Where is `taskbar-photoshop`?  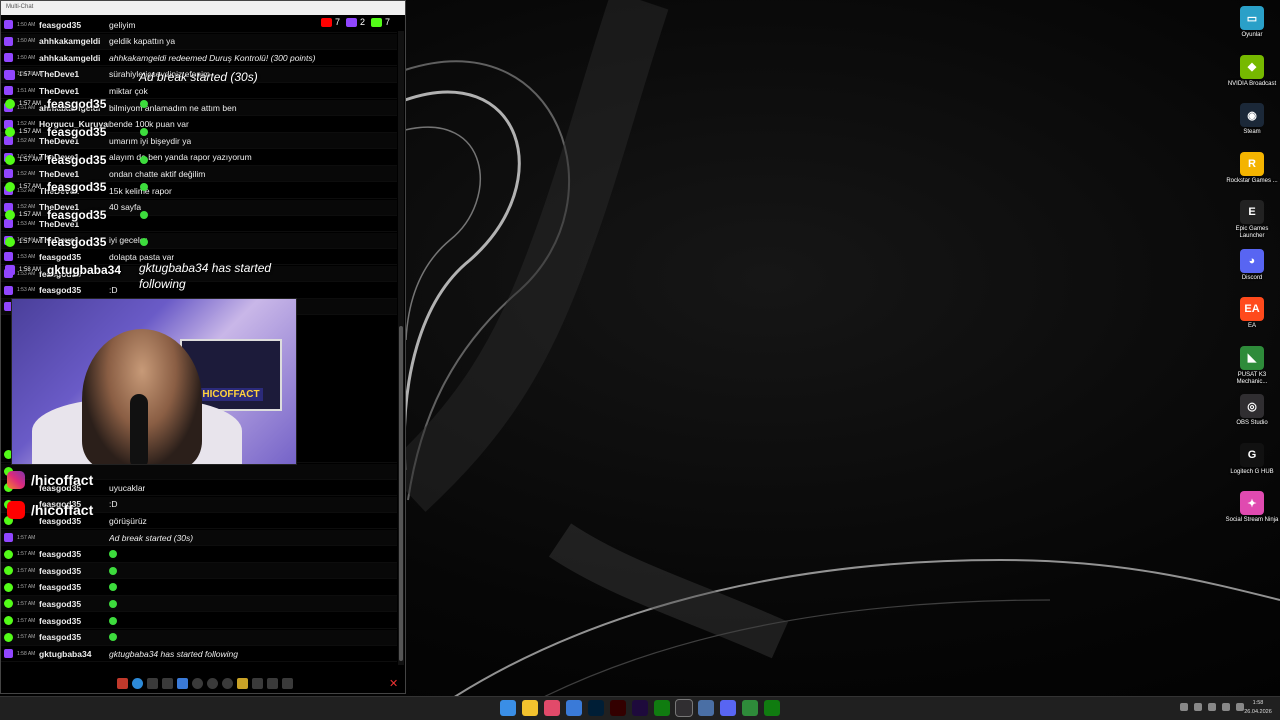 taskbar-photoshop is located at coordinates (596, 708).